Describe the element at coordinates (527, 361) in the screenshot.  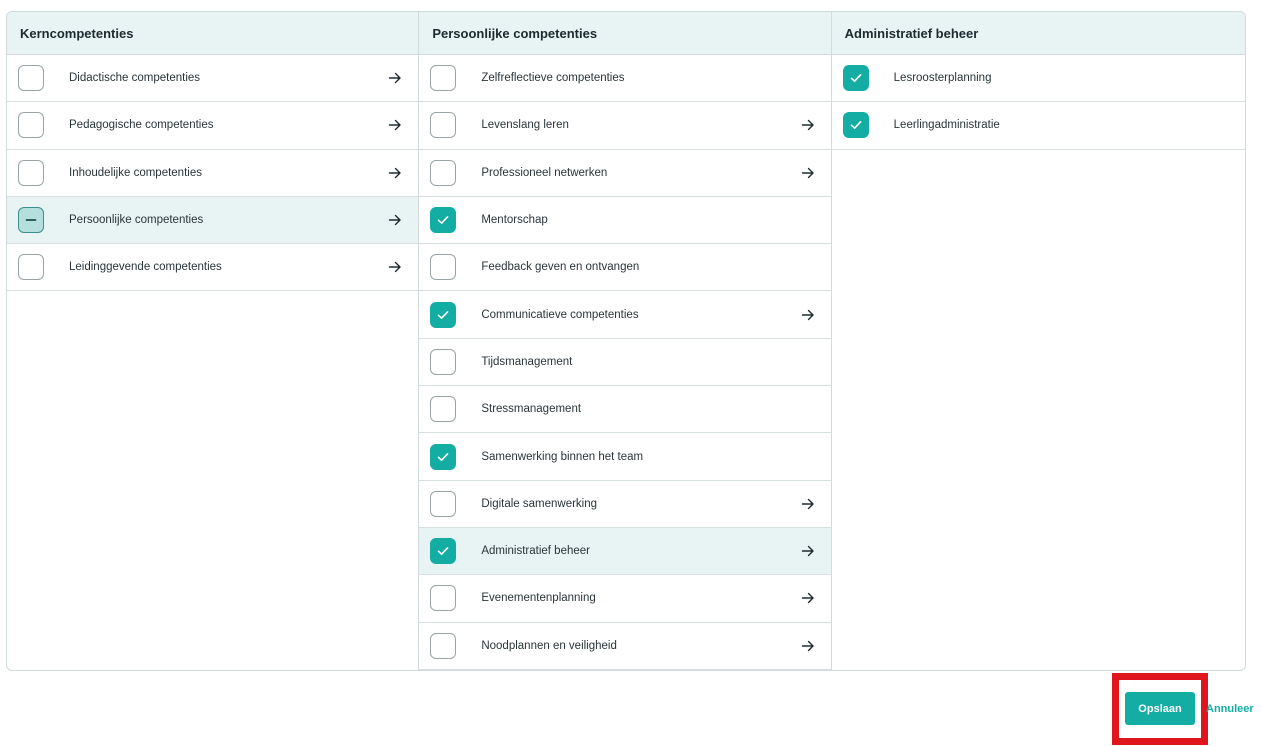
I see `list-item-label: Tijdsmanagement` at that location.